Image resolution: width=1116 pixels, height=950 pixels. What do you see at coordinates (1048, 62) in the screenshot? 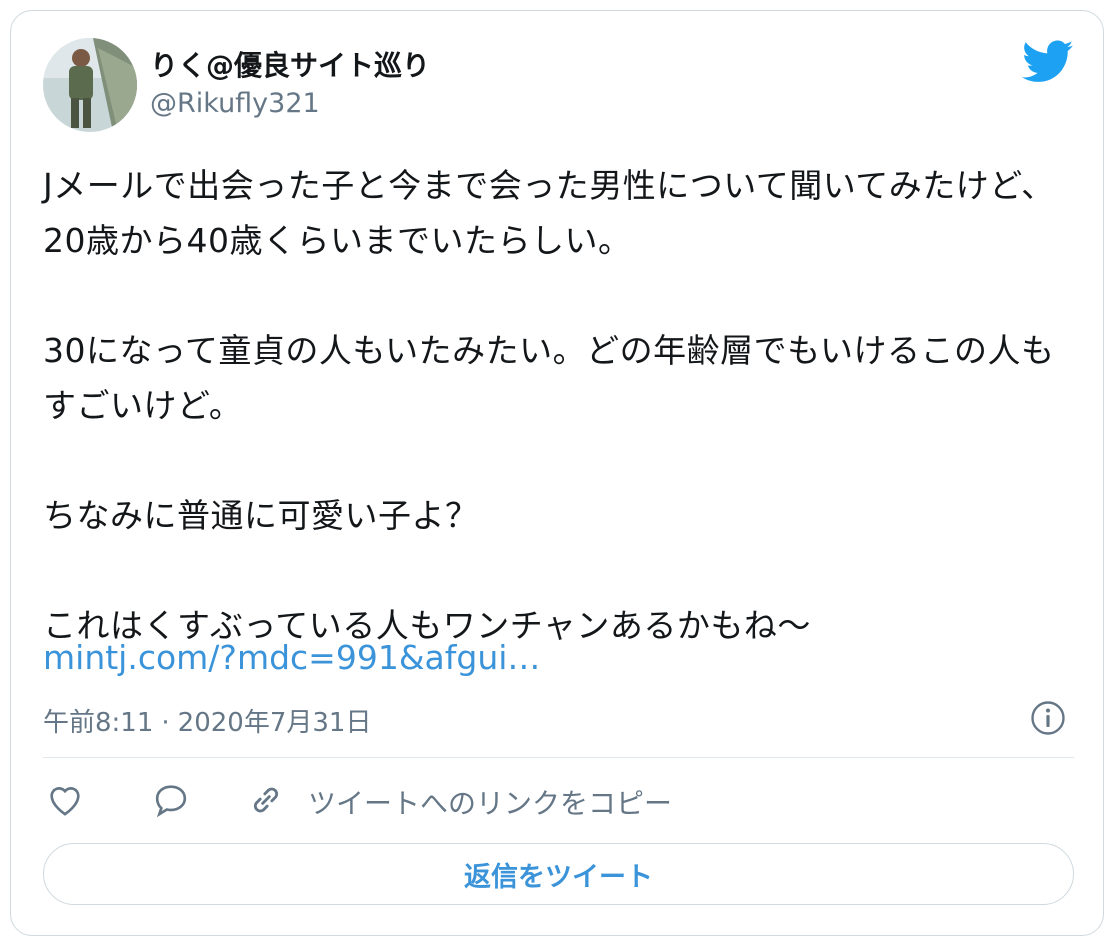
I see `twitter-bird-icon` at bounding box center [1048, 62].